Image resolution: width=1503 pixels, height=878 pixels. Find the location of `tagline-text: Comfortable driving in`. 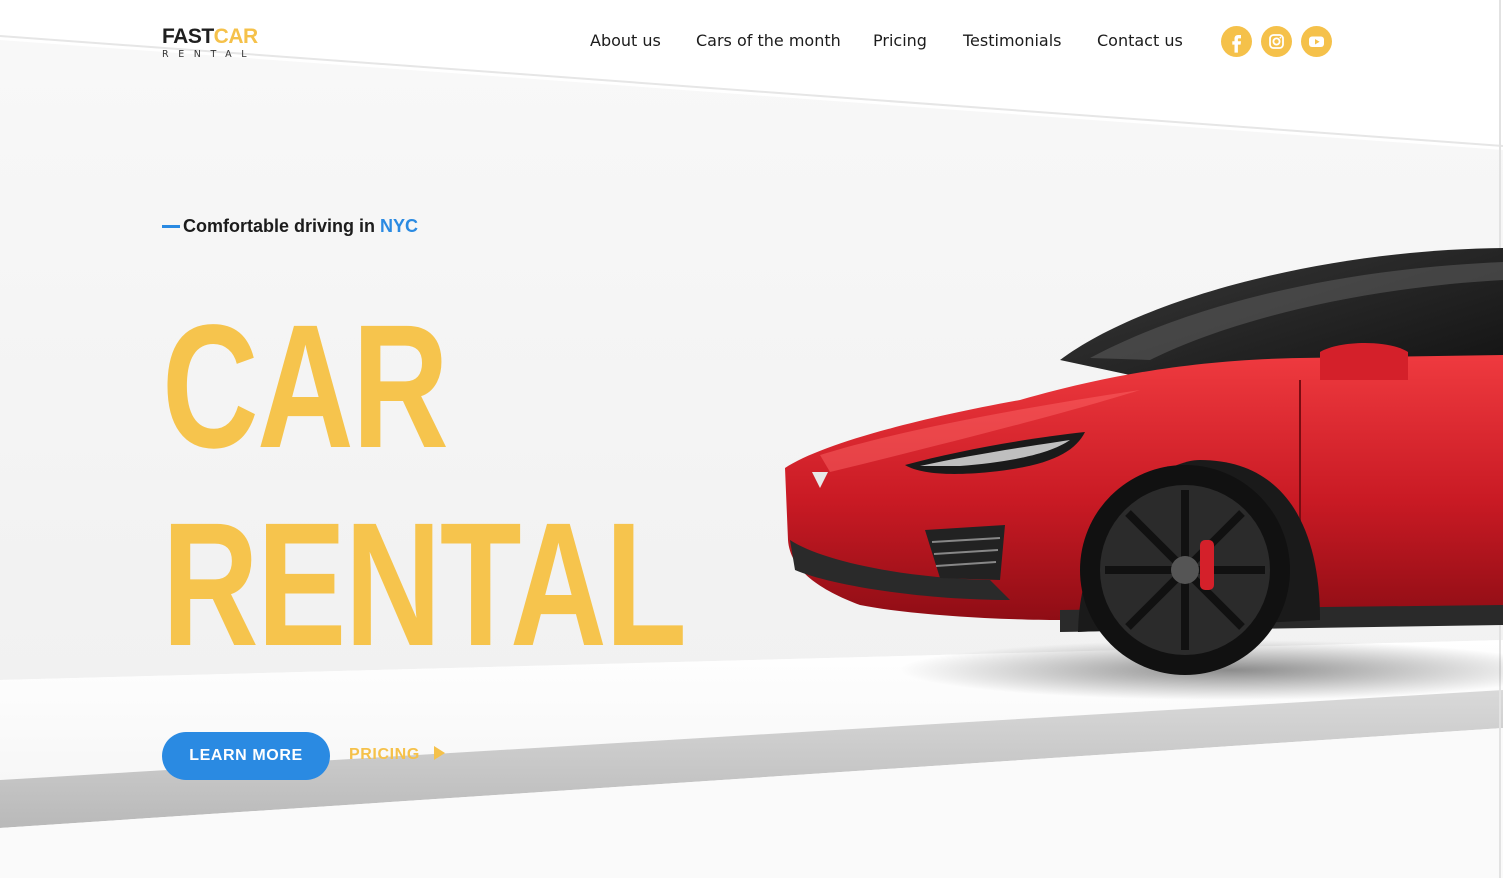

tagline-text: Comfortable driving in is located at coordinates (282, 226).